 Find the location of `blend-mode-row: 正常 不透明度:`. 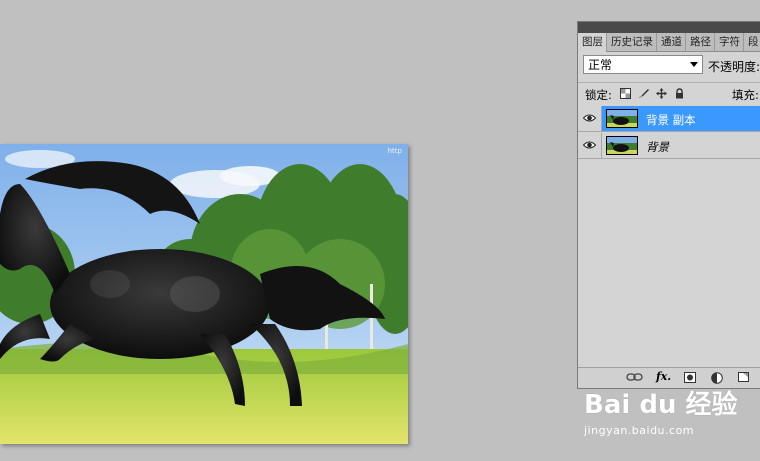

blend-mode-row: 正常 不透明度: is located at coordinates (669, 66).